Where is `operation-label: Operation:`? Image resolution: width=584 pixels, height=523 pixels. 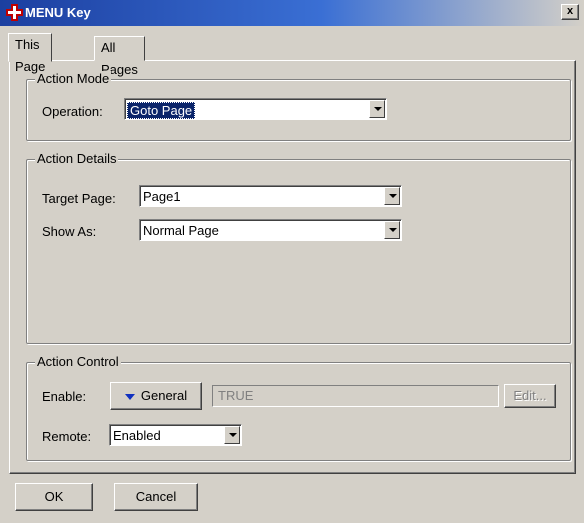 operation-label: Operation: is located at coordinates (72, 111).